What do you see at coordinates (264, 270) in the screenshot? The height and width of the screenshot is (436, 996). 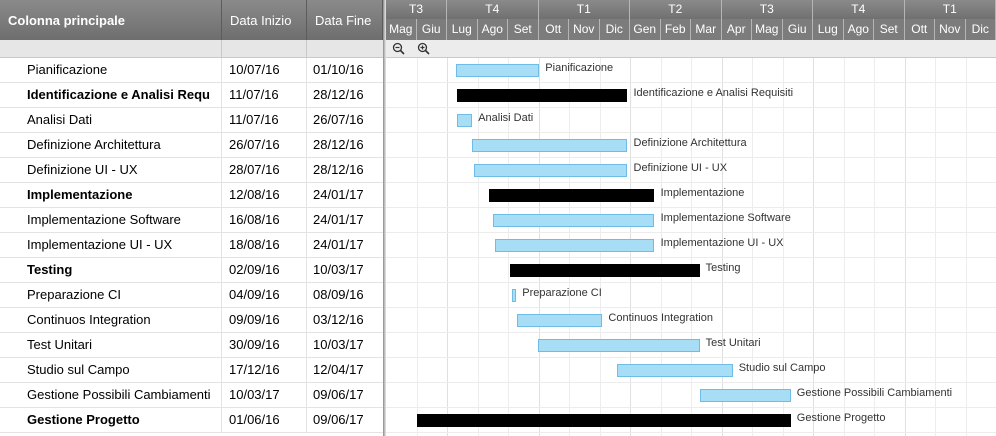 I see `task-start-date: 02/09/16` at bounding box center [264, 270].